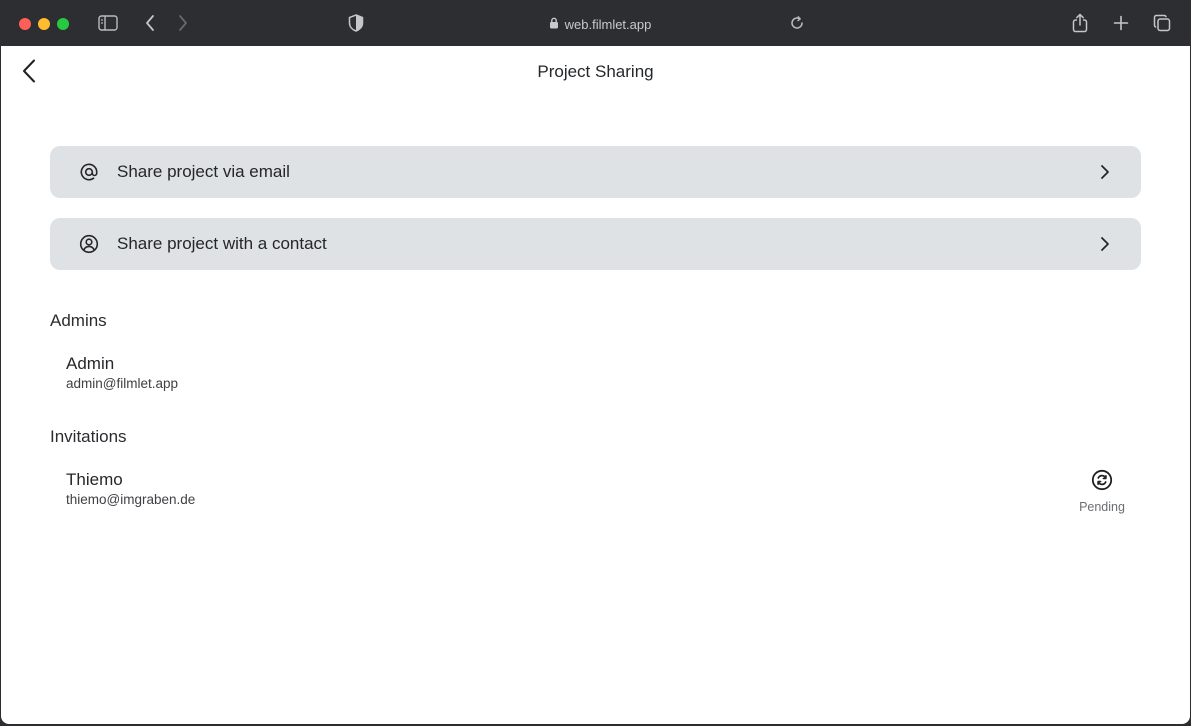  What do you see at coordinates (150, 23) in the screenshot?
I see `chevron-left-icon` at bounding box center [150, 23].